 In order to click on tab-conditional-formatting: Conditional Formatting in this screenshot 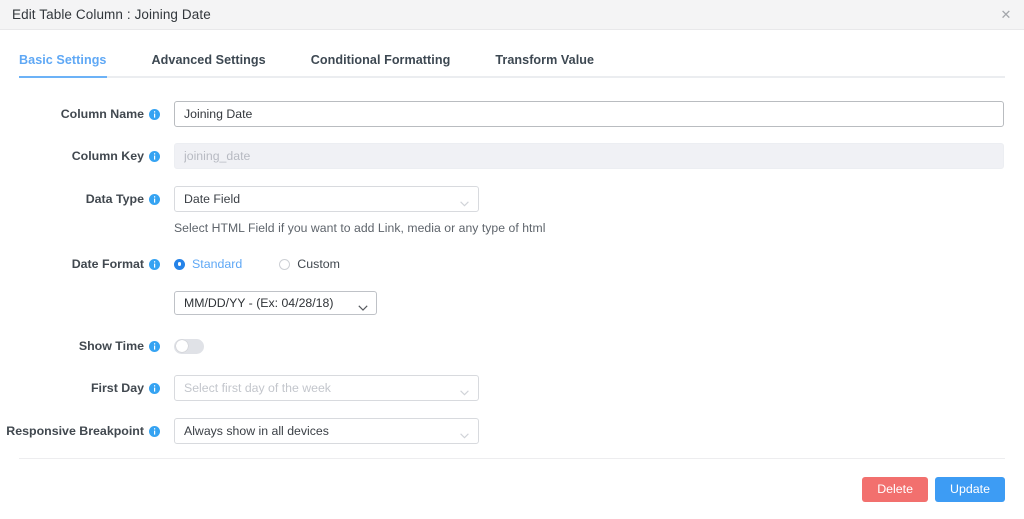, I will do `click(381, 64)`.